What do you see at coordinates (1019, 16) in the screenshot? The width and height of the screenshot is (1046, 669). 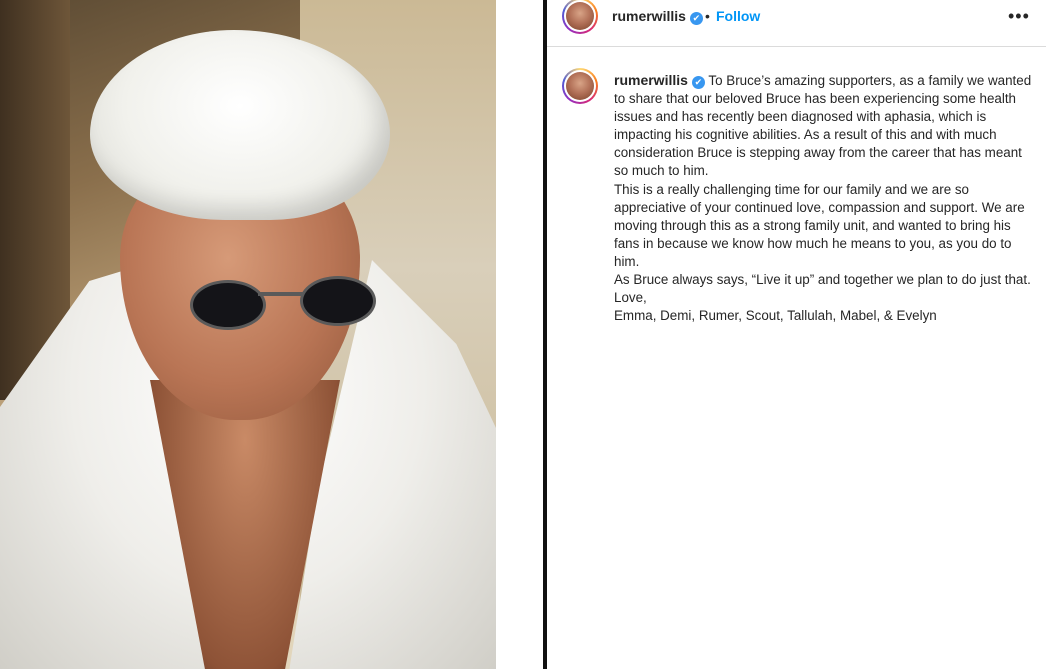 I see `more-options-icon: •••` at bounding box center [1019, 16].